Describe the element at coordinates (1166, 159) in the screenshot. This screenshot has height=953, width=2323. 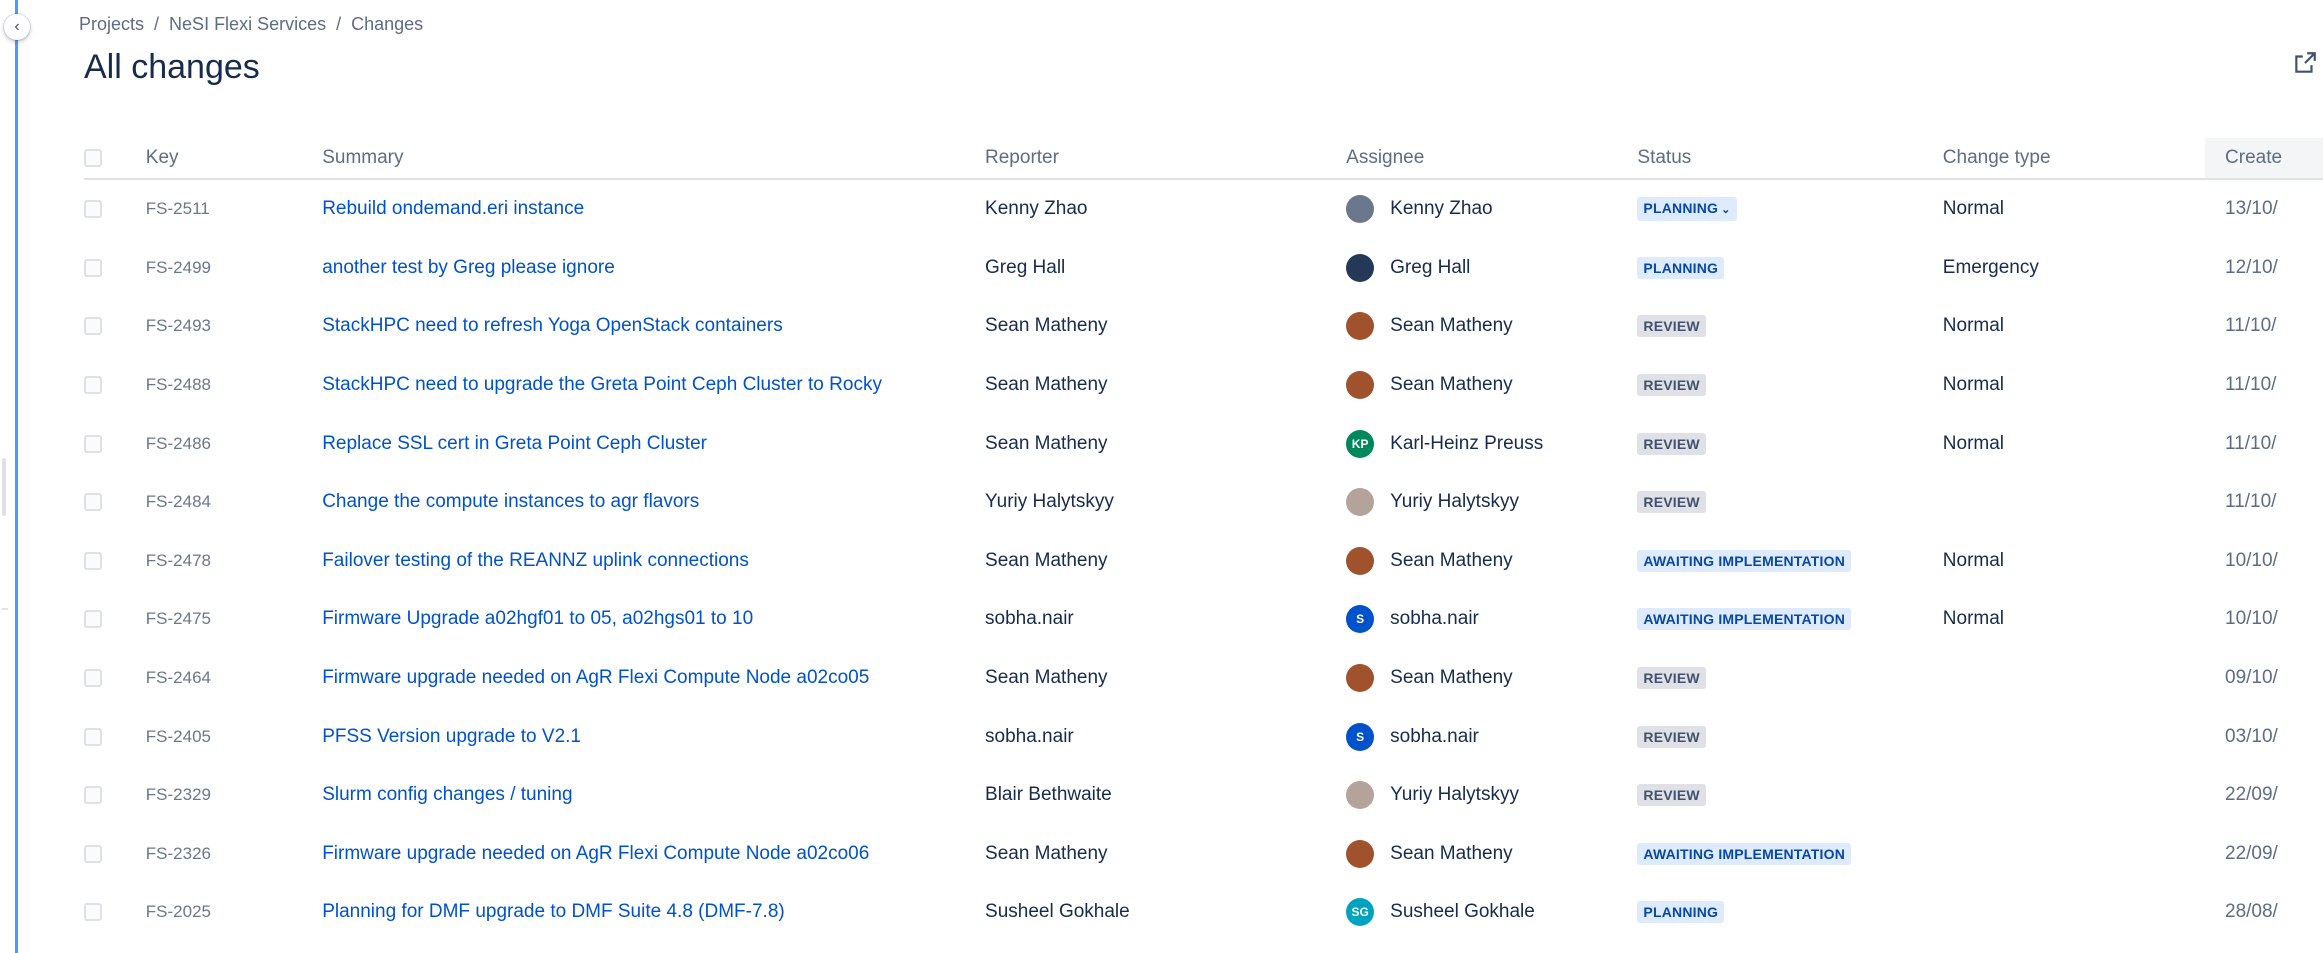
I see `column-header-reporter: Reporter` at that location.